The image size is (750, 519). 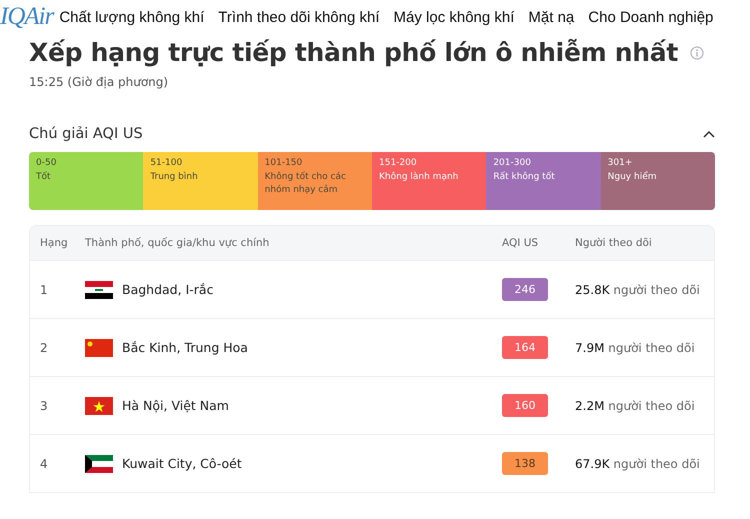 What do you see at coordinates (44, 463) in the screenshot?
I see `rank-cell-text: 4` at bounding box center [44, 463].